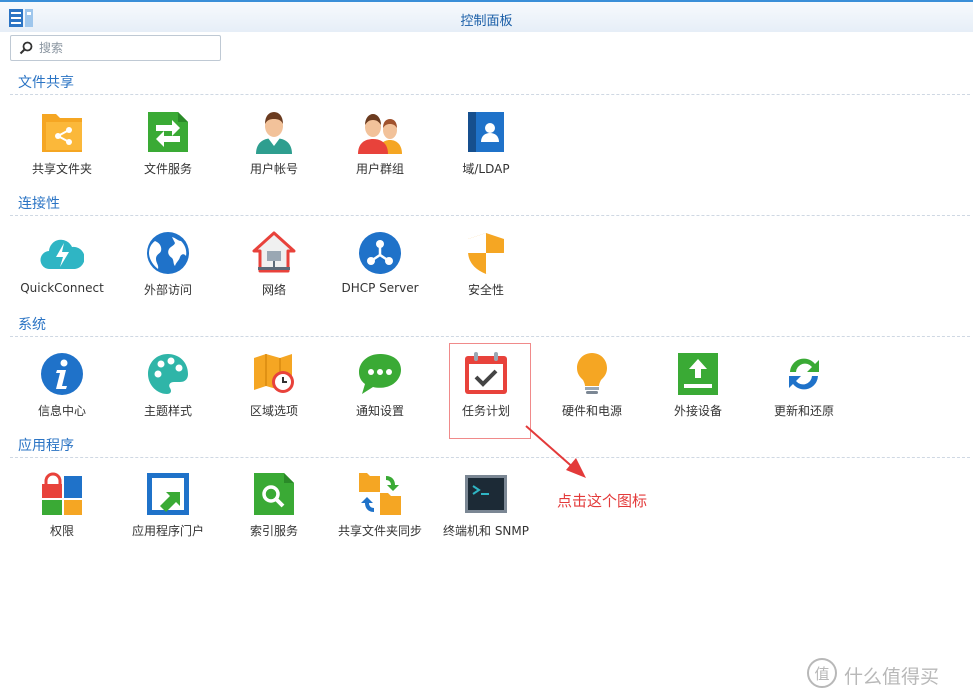 Image resolution: width=973 pixels, height=699 pixels. Describe the element at coordinates (698, 374) in the screenshot. I see `external-device-icon` at that location.